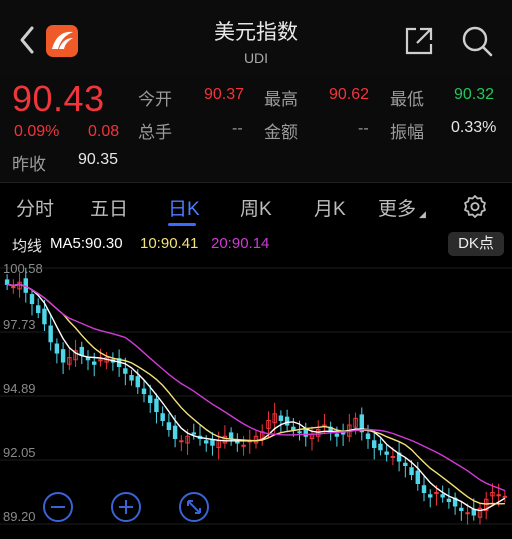  What do you see at coordinates (477, 41) in the screenshot?
I see `search-icon` at bounding box center [477, 41].